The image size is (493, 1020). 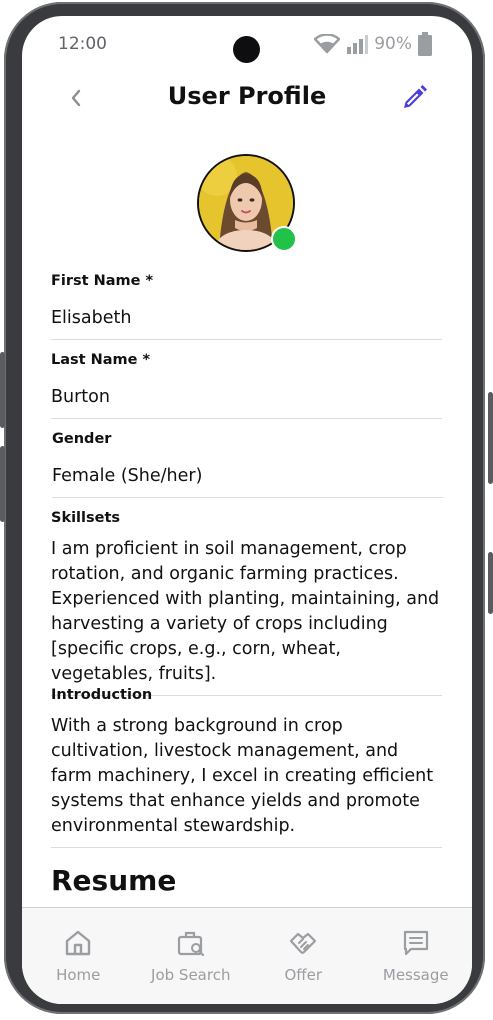 What do you see at coordinates (246, 49) in the screenshot?
I see `front-camera` at bounding box center [246, 49].